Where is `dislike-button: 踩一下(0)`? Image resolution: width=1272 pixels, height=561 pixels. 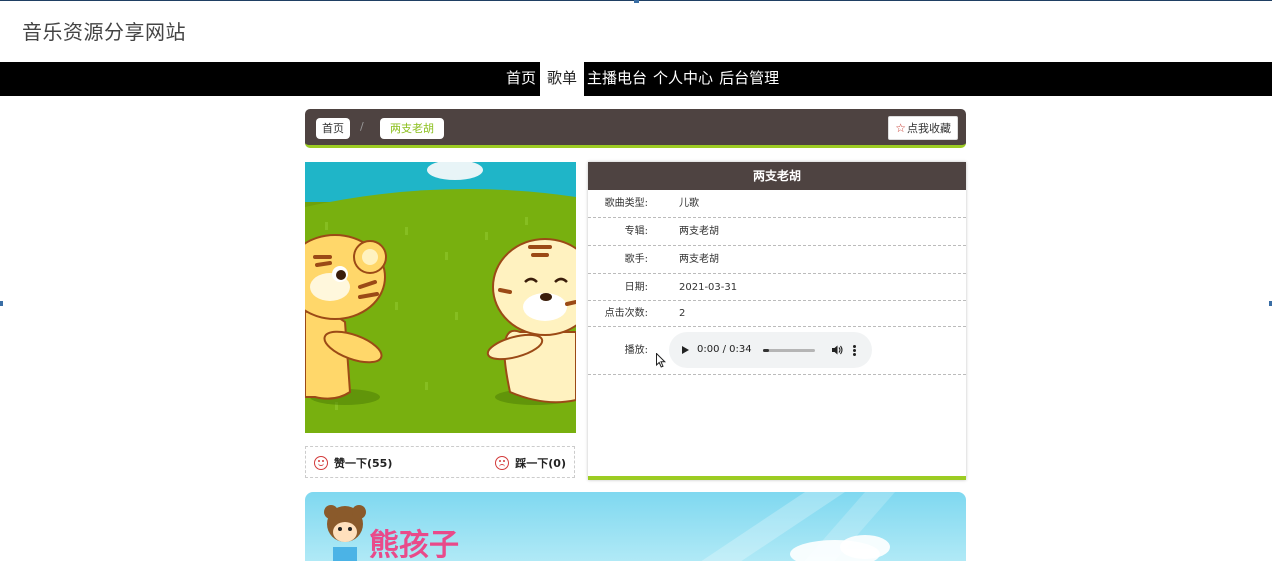
dislike-button: 踩一下(0) is located at coordinates (530, 463).